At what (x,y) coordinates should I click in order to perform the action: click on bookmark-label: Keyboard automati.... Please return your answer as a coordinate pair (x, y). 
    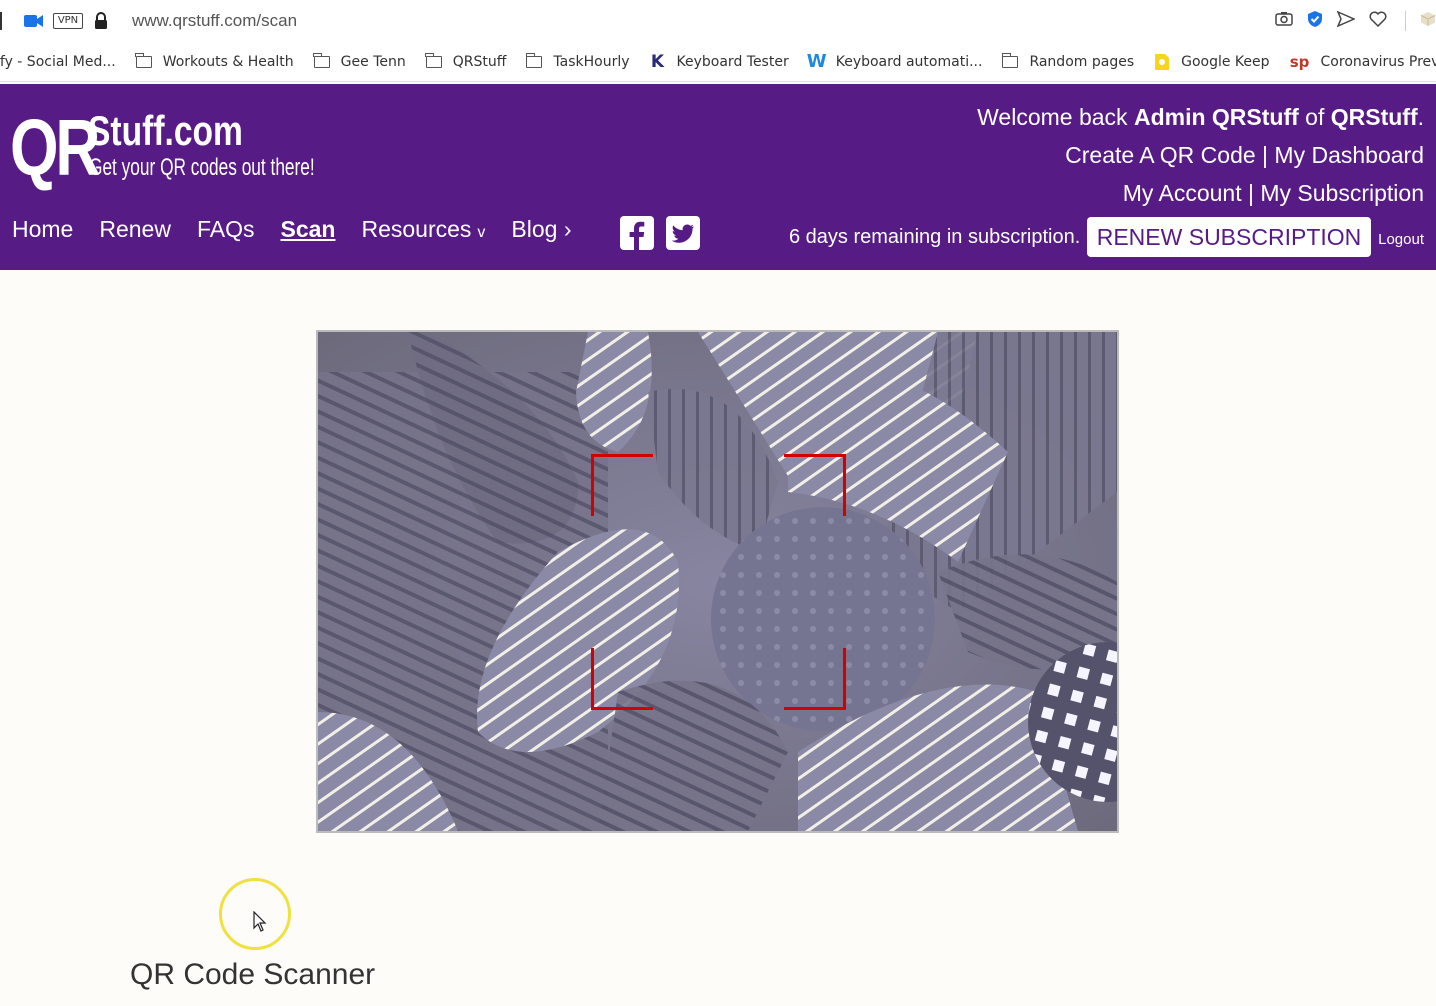
    Looking at the image, I should click on (909, 61).